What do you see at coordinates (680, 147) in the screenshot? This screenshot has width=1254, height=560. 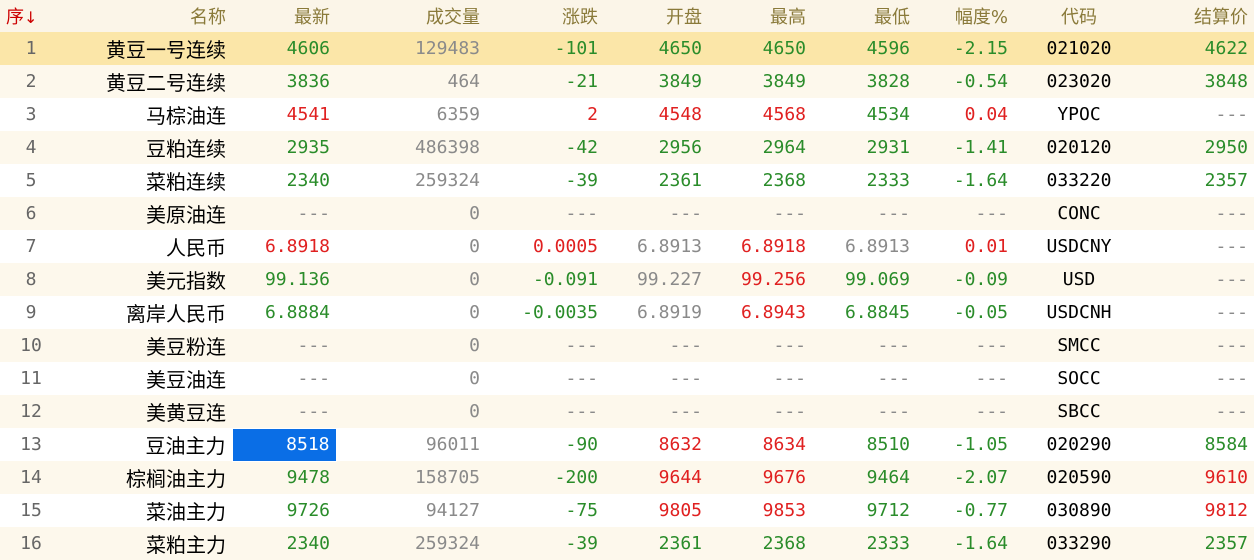 I see `row-open-cell: 2956` at bounding box center [680, 147].